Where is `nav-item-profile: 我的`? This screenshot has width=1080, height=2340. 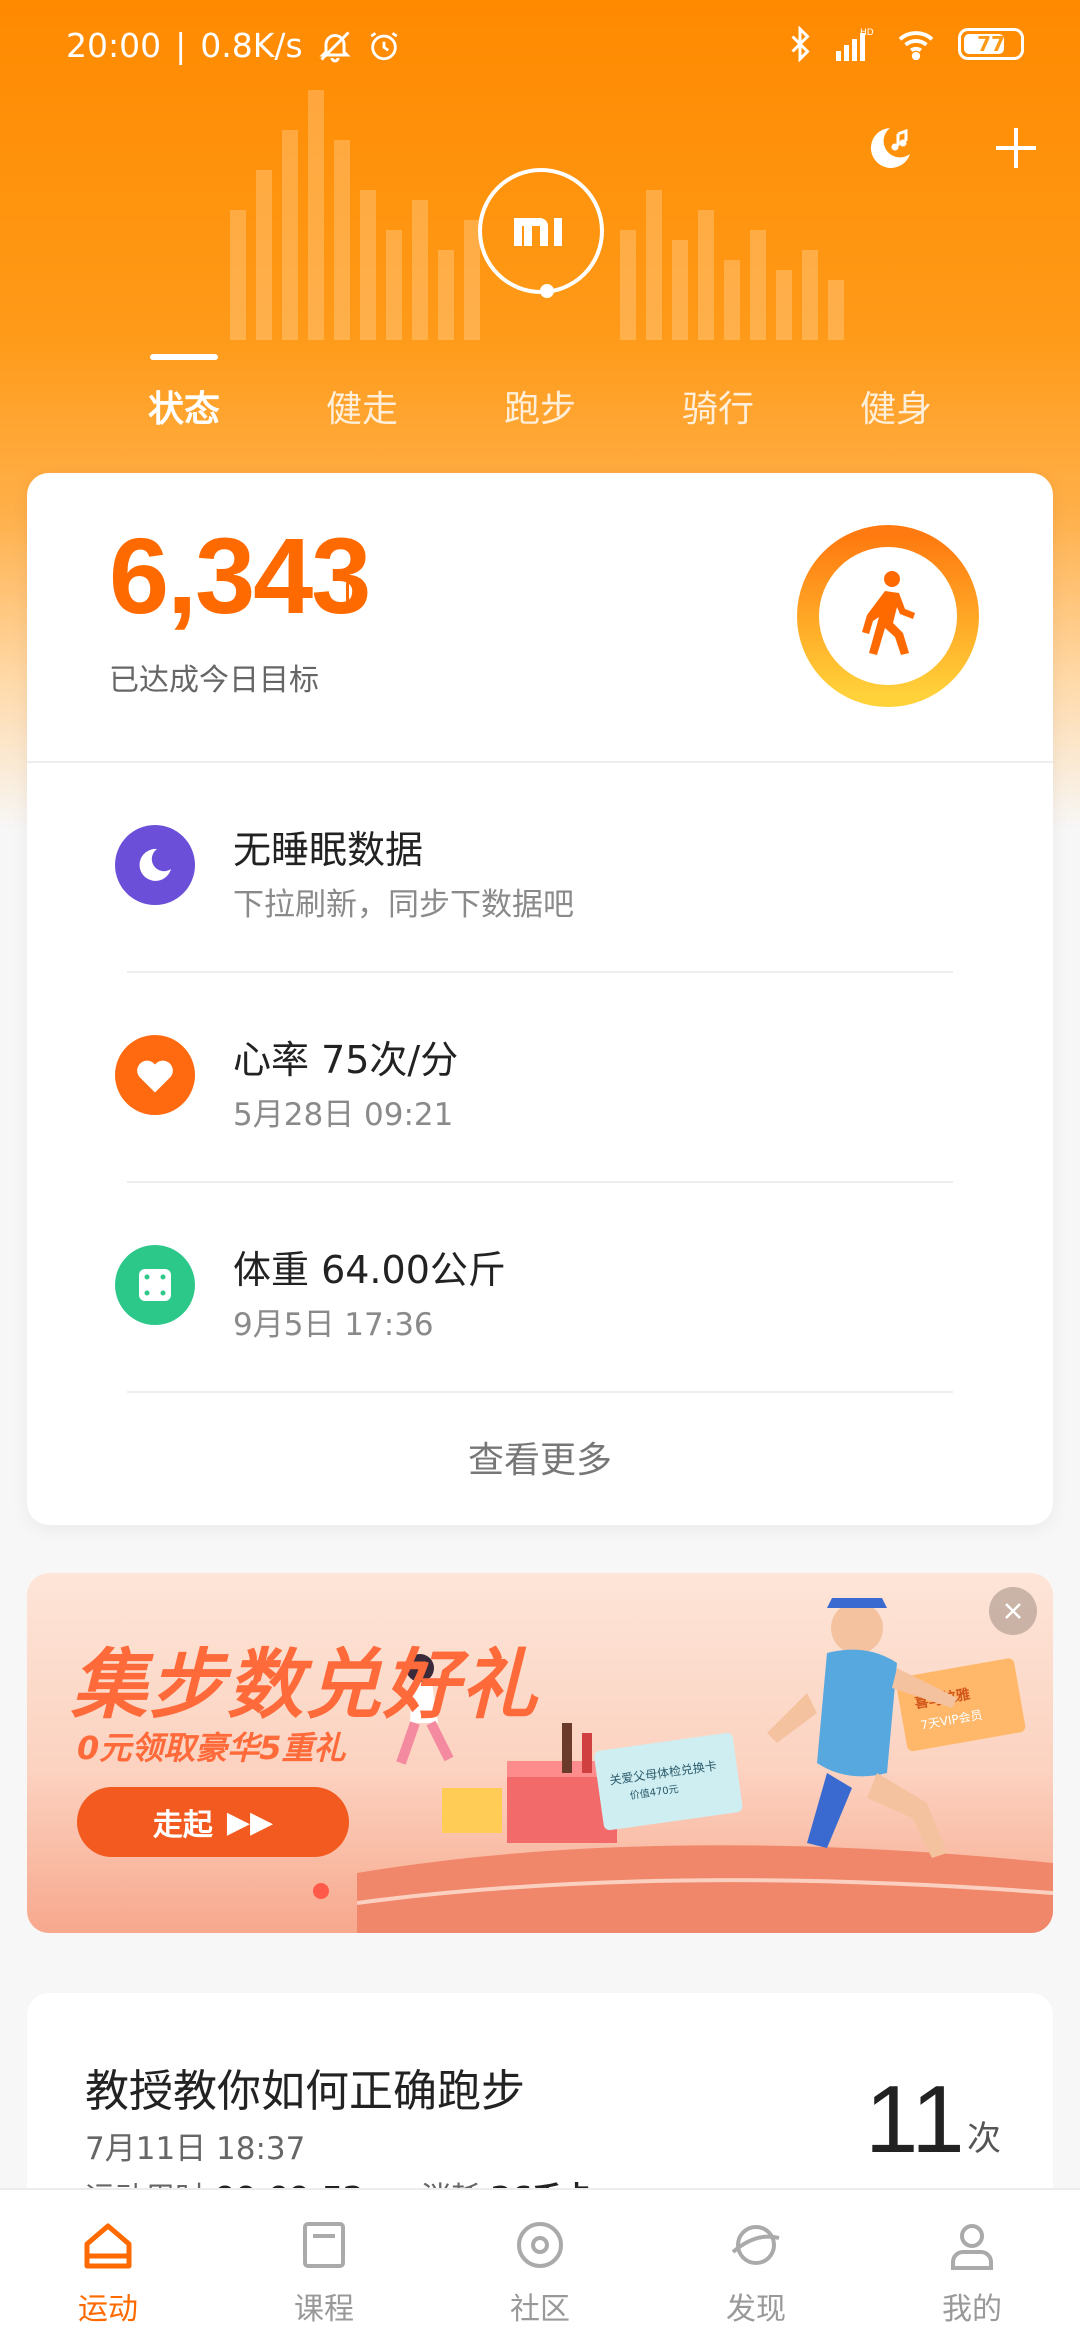 nav-item-profile: 我的 is located at coordinates (972, 2265).